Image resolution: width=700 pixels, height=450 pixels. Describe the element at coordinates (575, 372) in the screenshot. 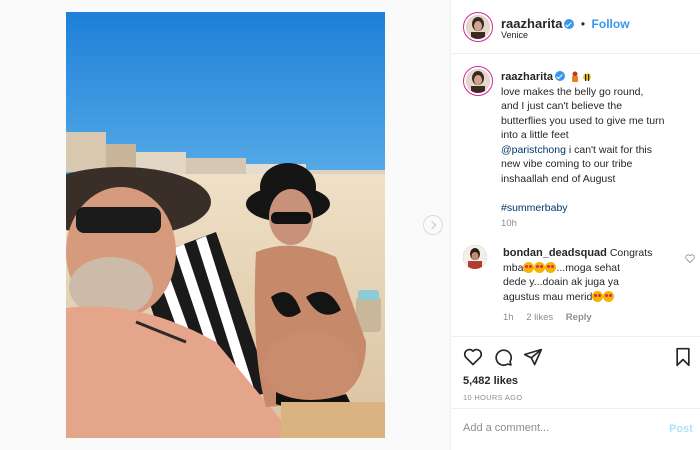

I see `post-actions: 5,482 likes 10 HOURS AGO` at that location.